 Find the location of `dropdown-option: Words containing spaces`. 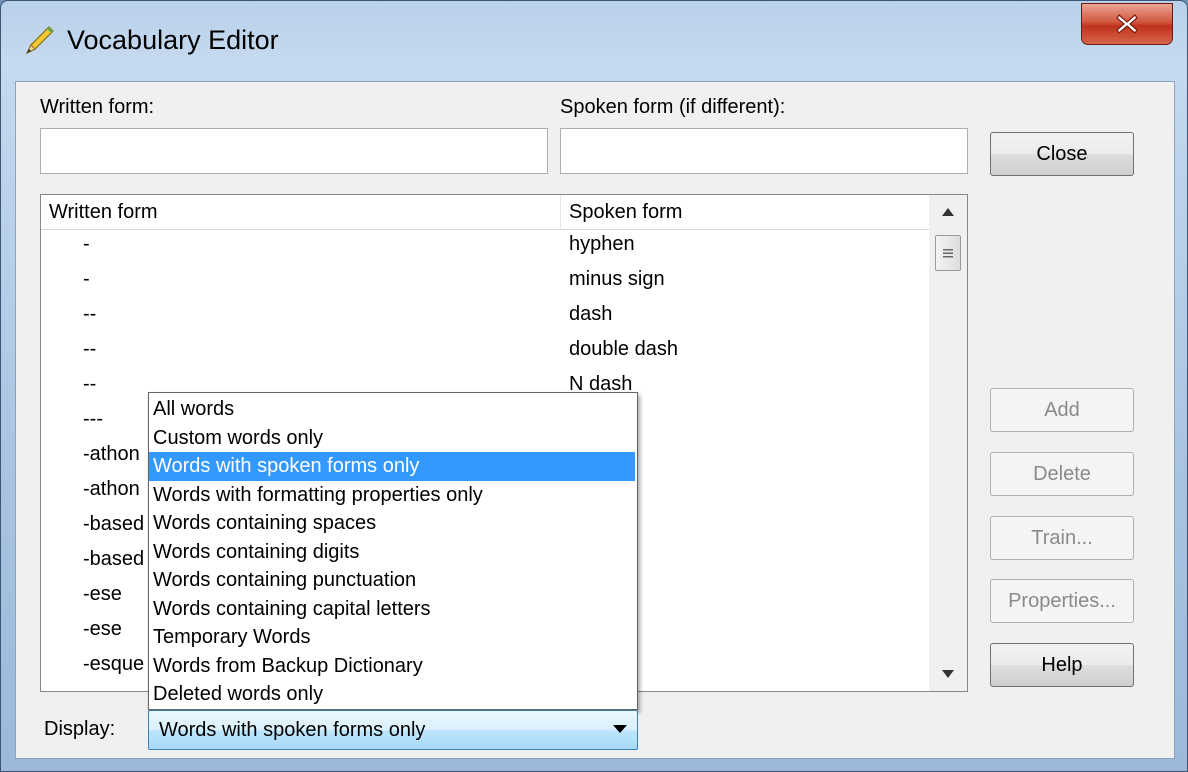

dropdown-option: Words containing spaces is located at coordinates (392, 523).